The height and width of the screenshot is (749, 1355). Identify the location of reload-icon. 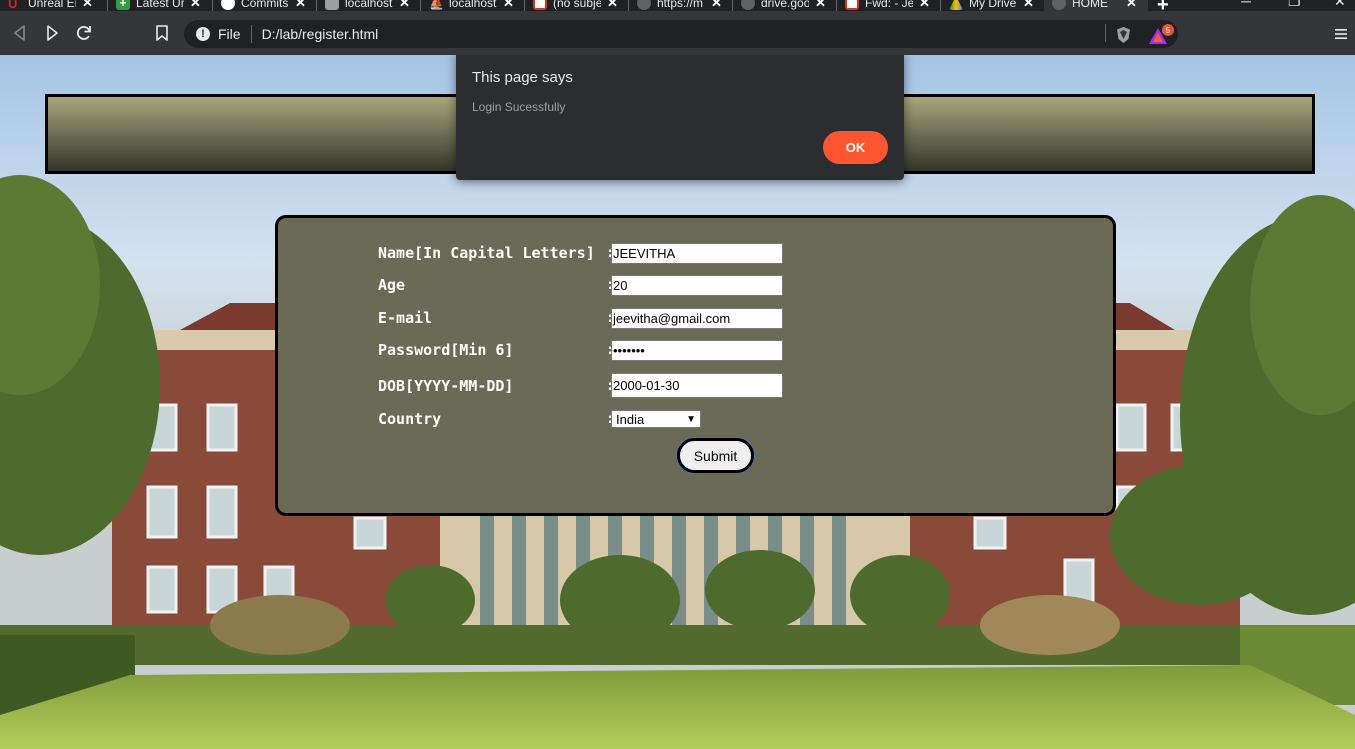
(84, 33).